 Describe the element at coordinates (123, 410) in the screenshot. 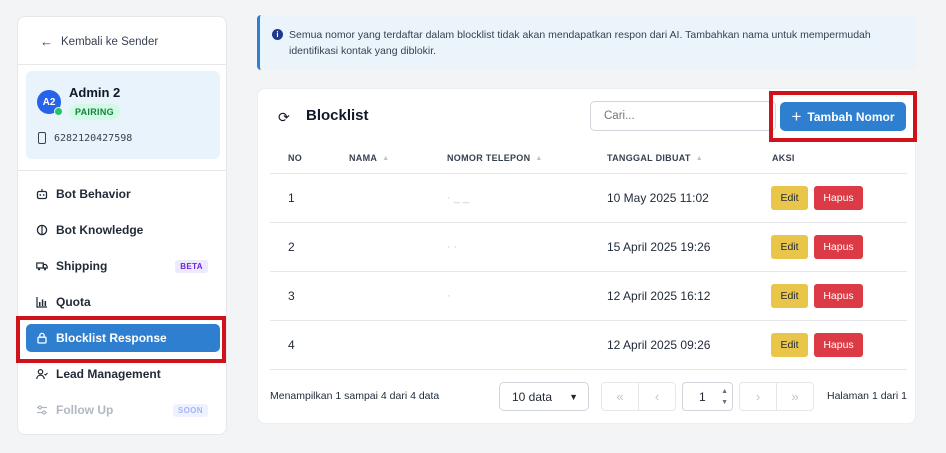

I see `sidebar-item-follow-up: Follow Up SOON` at that location.